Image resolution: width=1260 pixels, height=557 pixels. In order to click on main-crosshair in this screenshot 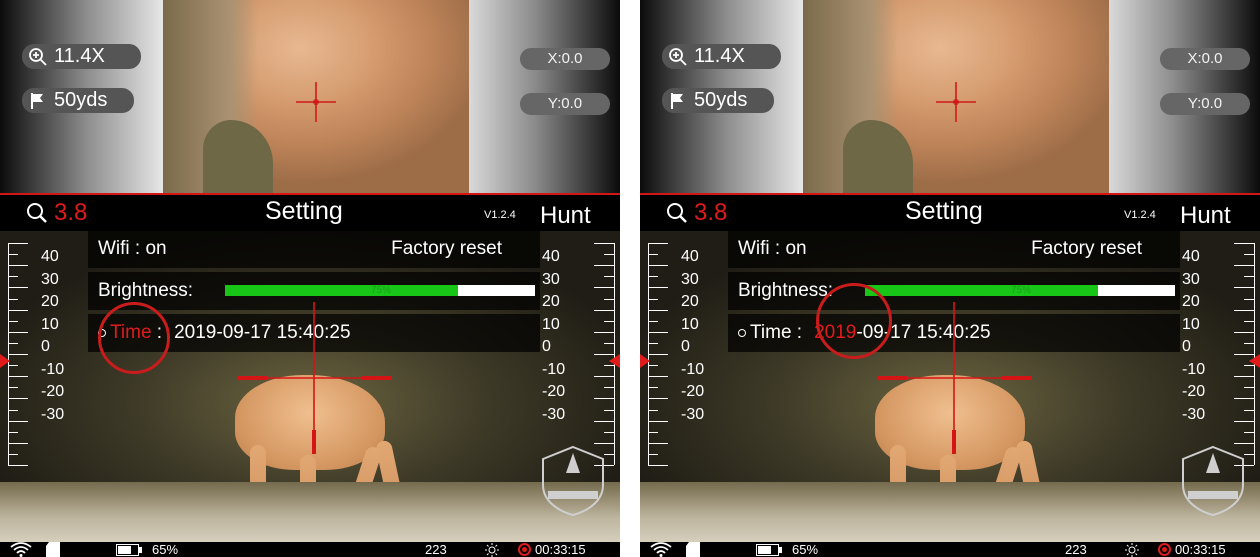, I will do `click(314, 378)`.